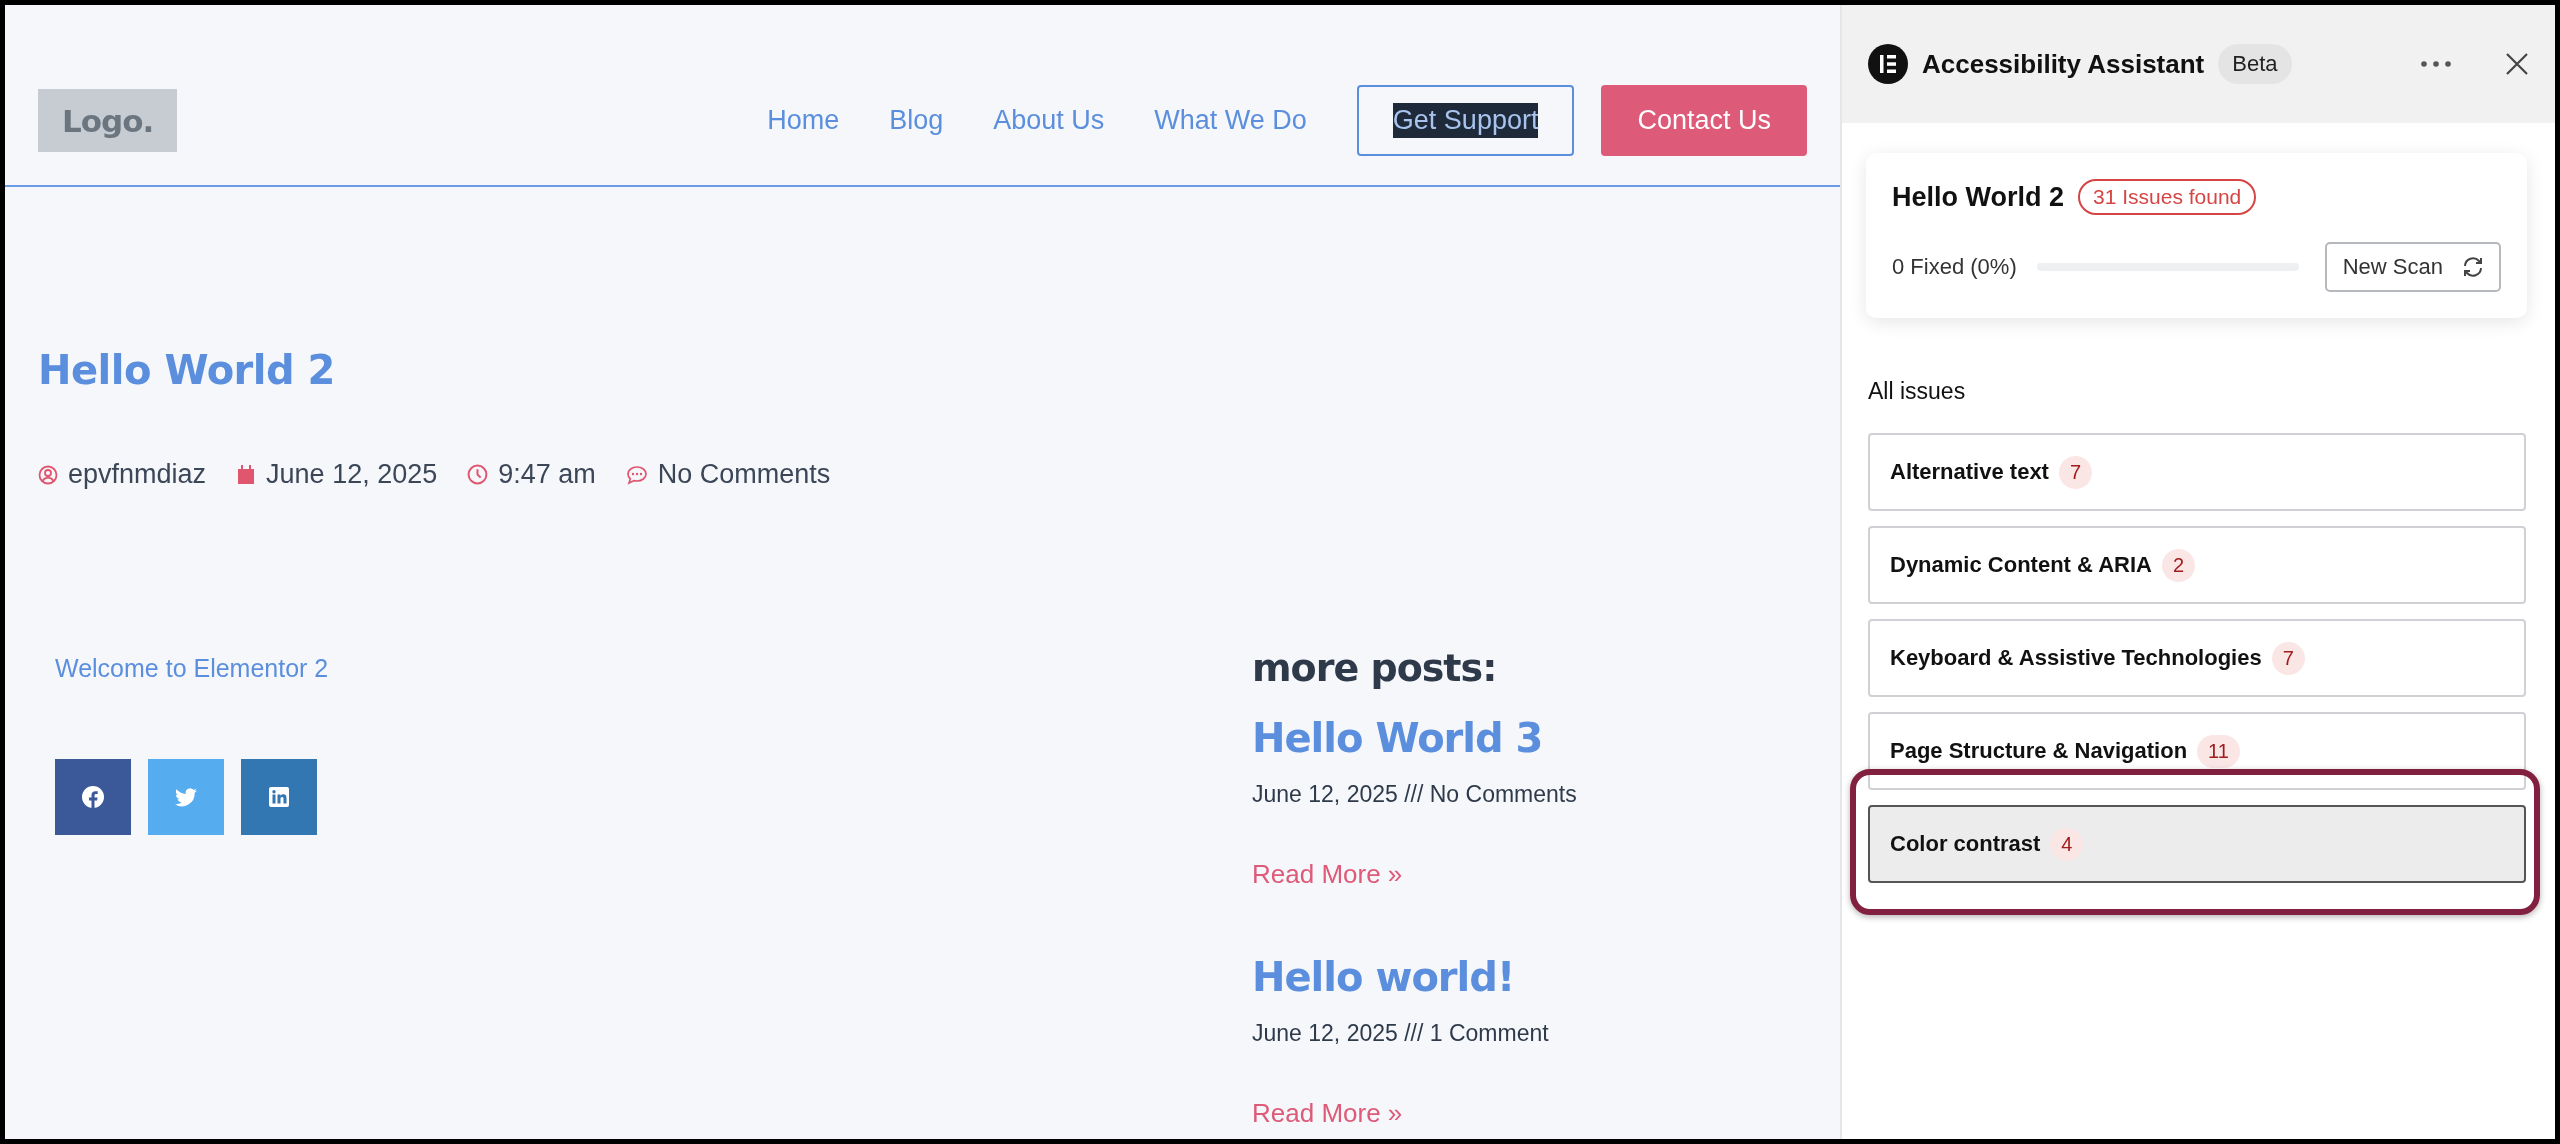 This screenshot has height=1144, width=2560. What do you see at coordinates (2197, 565) in the screenshot?
I see `issue-category-item: Dynamic Content & ARIA 2` at bounding box center [2197, 565].